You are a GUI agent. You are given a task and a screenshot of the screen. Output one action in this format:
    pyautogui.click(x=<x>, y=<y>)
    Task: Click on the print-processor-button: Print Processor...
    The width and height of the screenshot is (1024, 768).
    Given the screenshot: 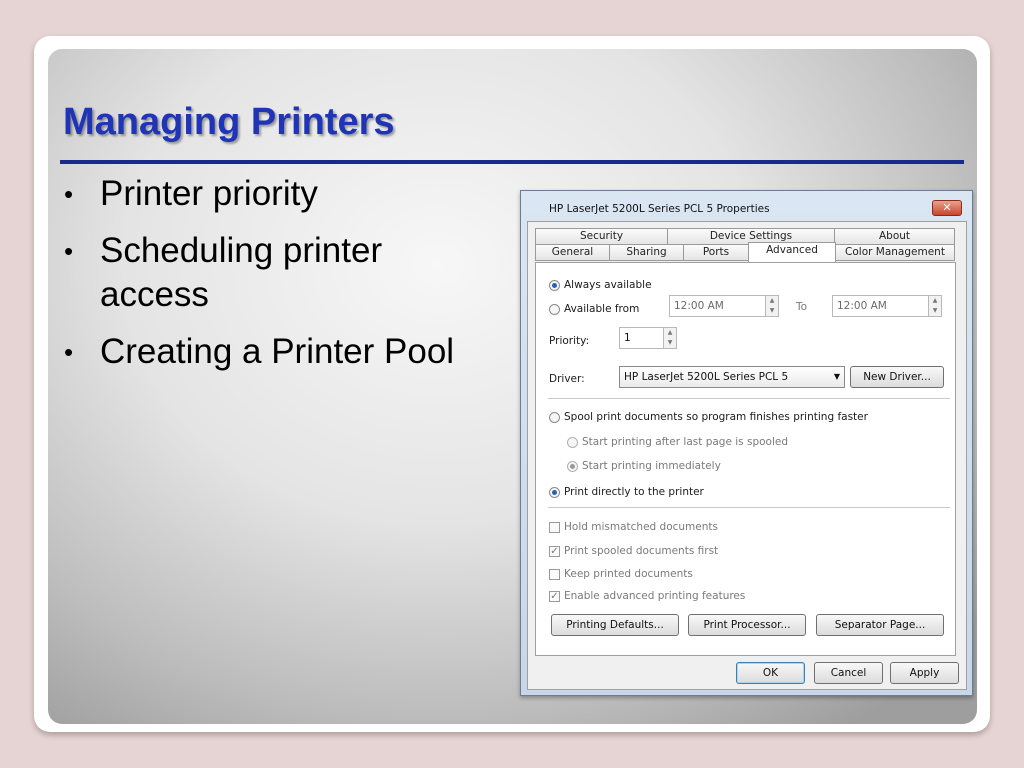 What is the action you would take?
    pyautogui.click(x=747, y=625)
    